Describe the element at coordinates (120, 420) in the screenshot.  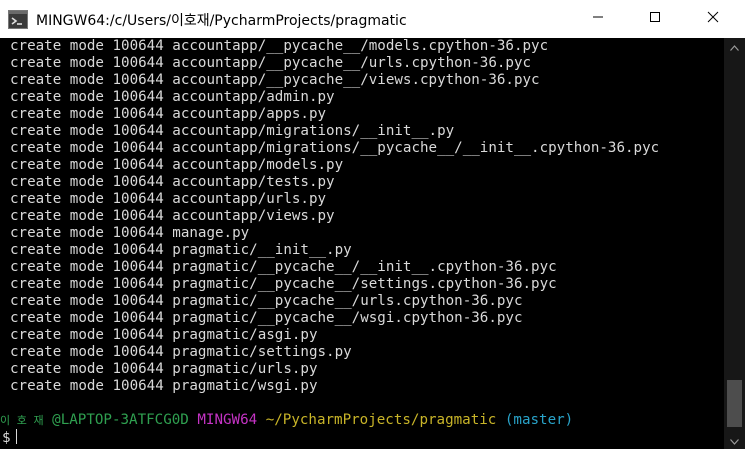
I see `prompt-host: @LAPTOP-3ATFCG0D` at that location.